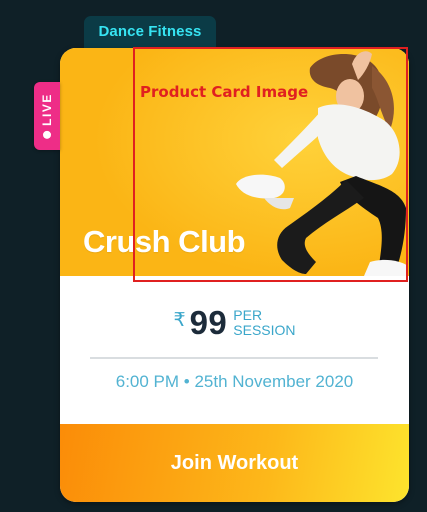 This screenshot has width=427, height=512. I want to click on price-unit-line-1: PER, so click(248, 315).